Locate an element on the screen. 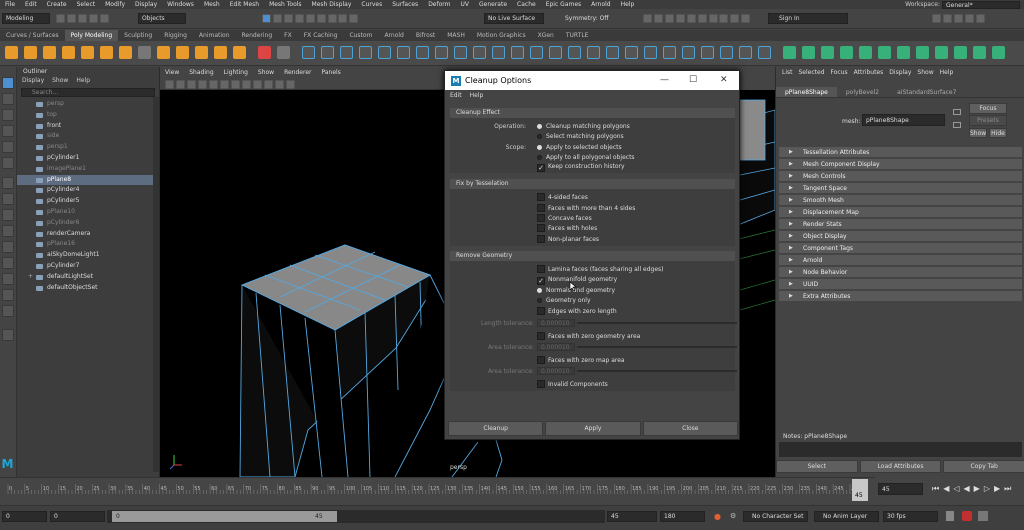 Image resolution: width=1024 pixels, height=530 pixels. layout-uv-icon is located at coordinates (922, 52).